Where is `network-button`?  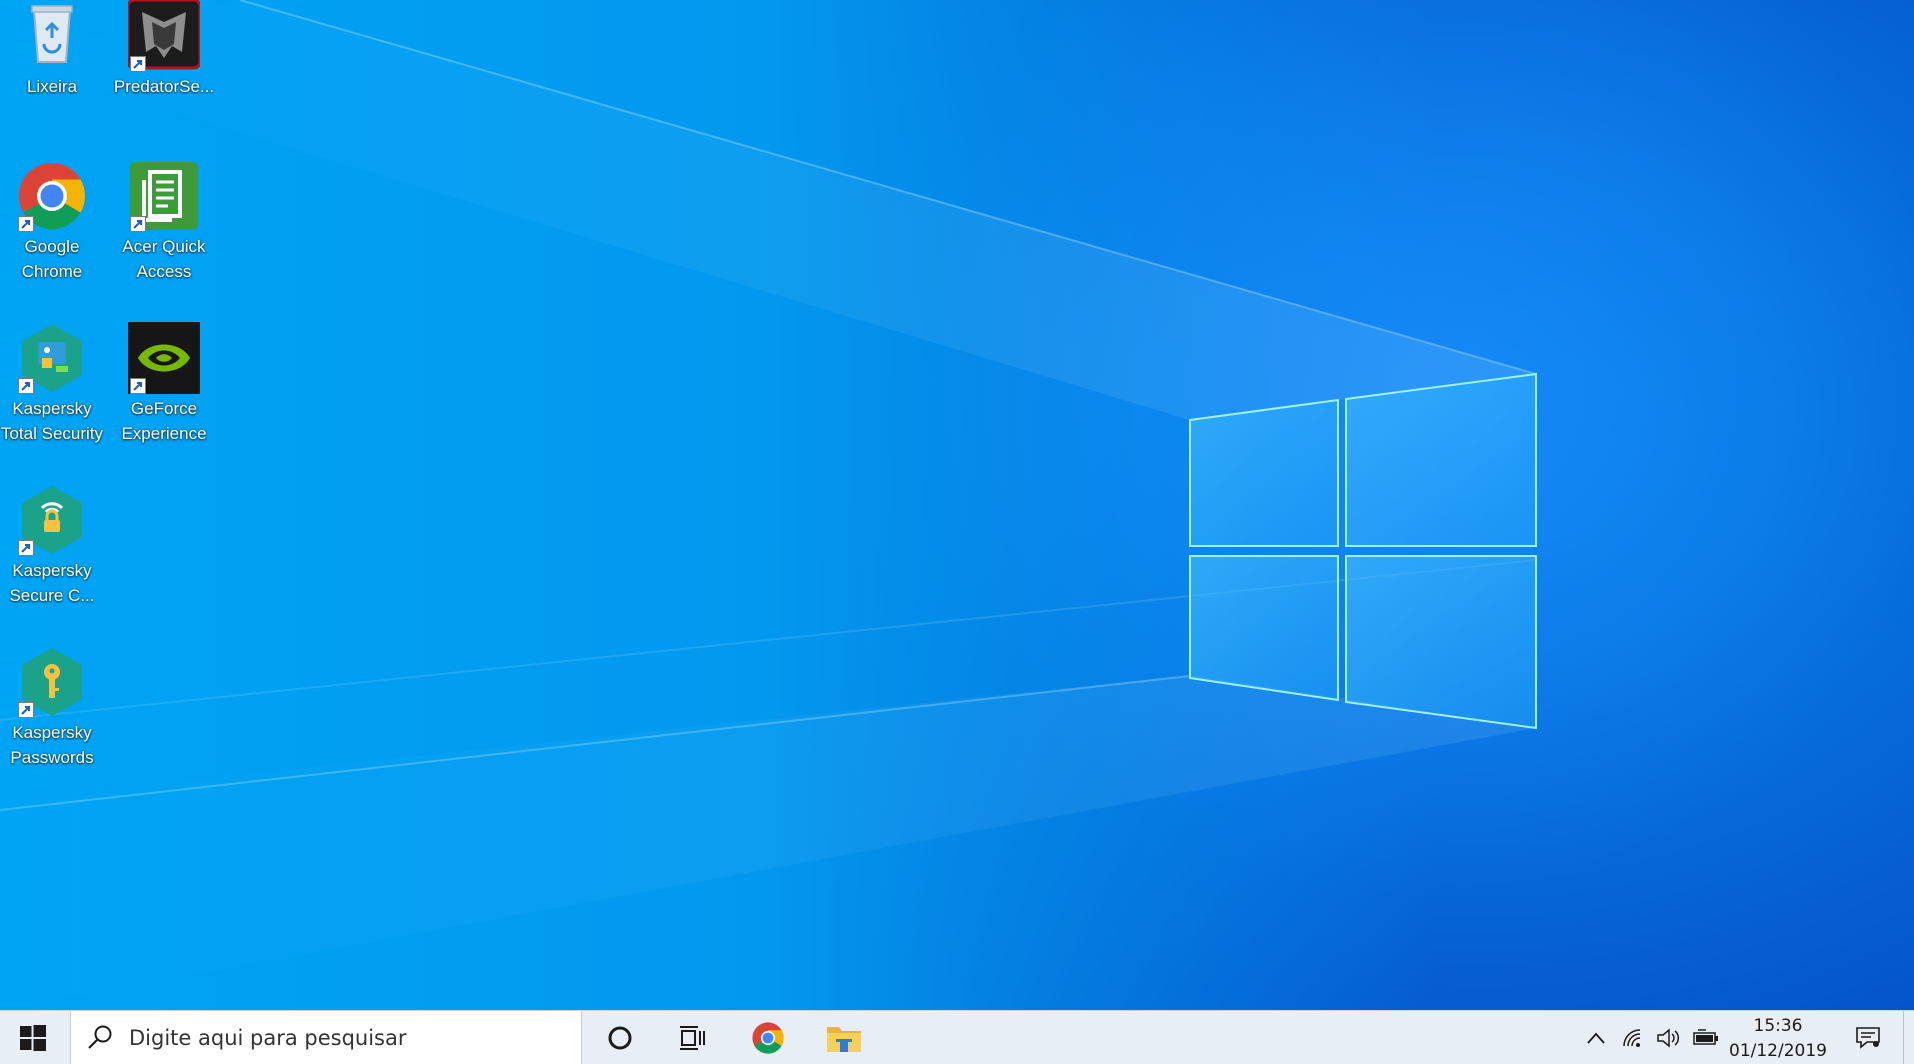
network-button is located at coordinates (1633, 1037).